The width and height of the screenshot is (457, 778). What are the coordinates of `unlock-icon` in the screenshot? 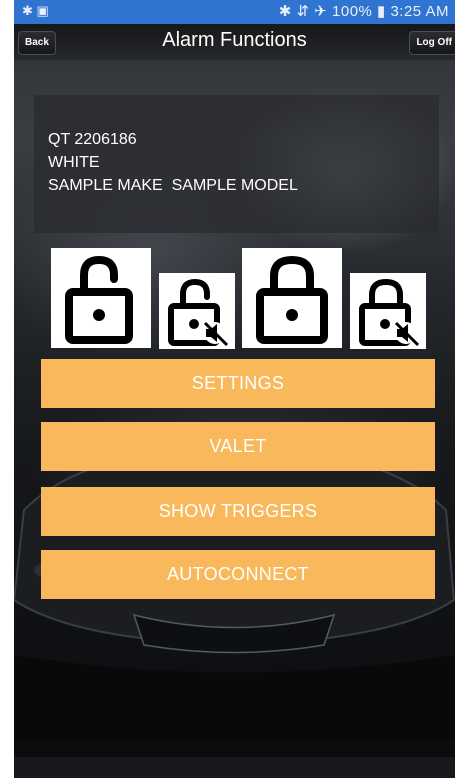 It's located at (99, 299).